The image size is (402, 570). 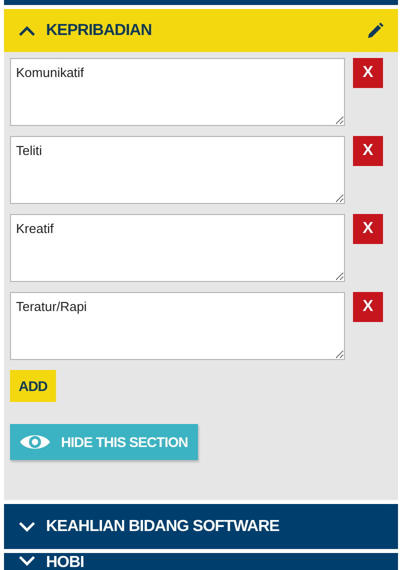 What do you see at coordinates (375, 31) in the screenshot?
I see `pencil-icon` at bounding box center [375, 31].